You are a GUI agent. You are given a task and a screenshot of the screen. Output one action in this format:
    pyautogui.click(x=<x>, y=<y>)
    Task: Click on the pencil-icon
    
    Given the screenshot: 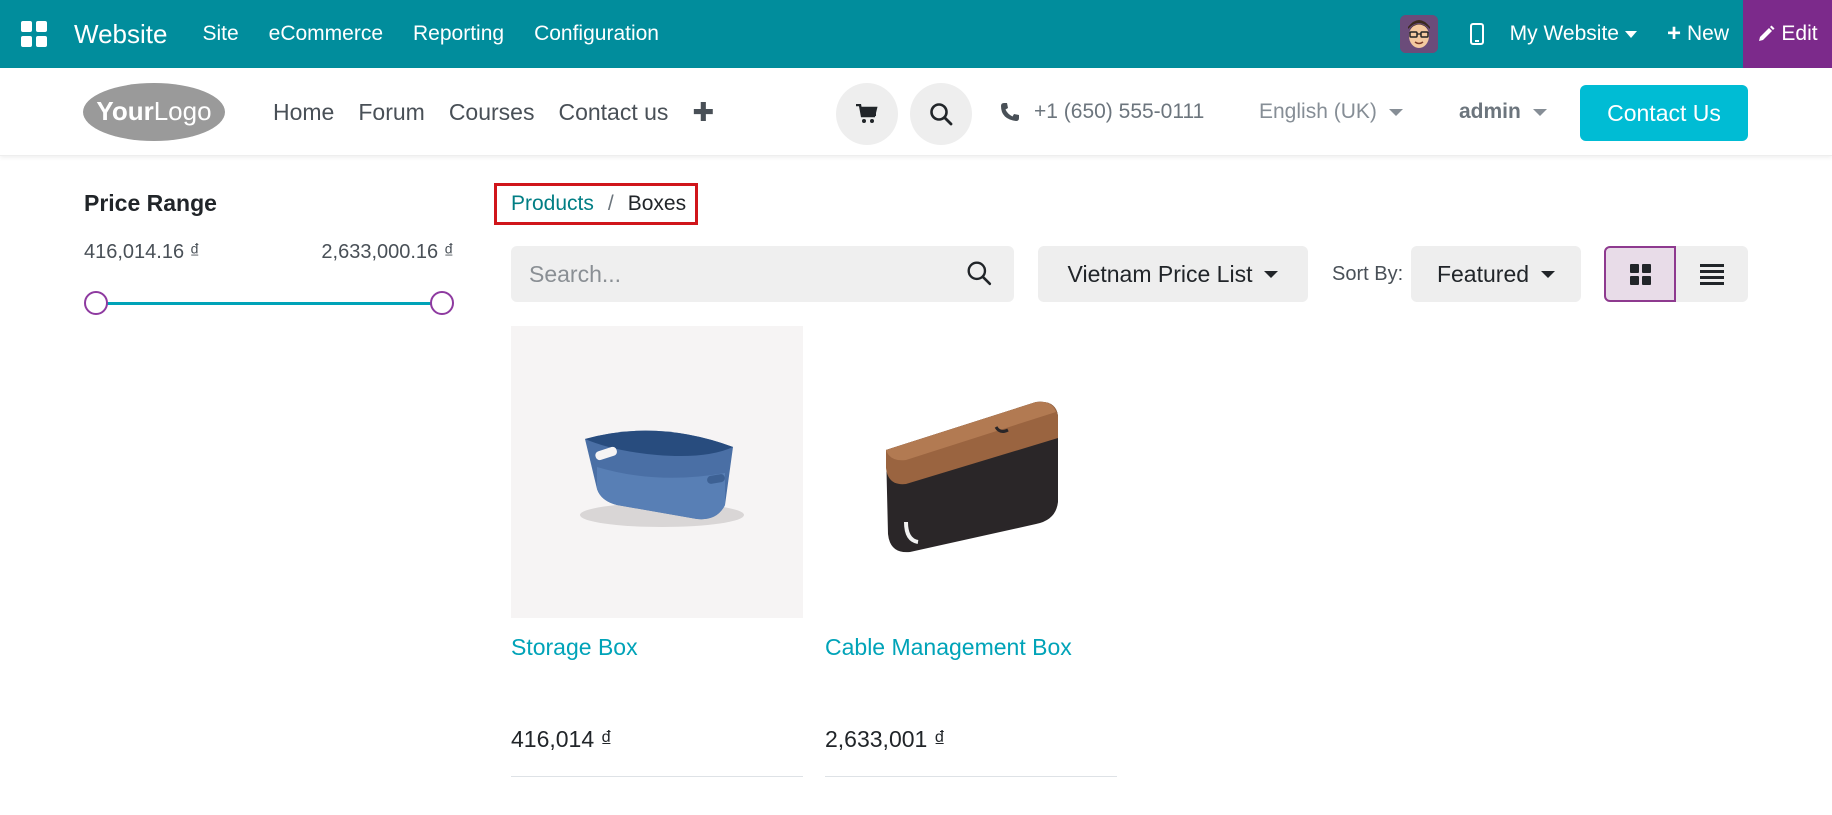 What is the action you would take?
    pyautogui.click(x=1767, y=33)
    